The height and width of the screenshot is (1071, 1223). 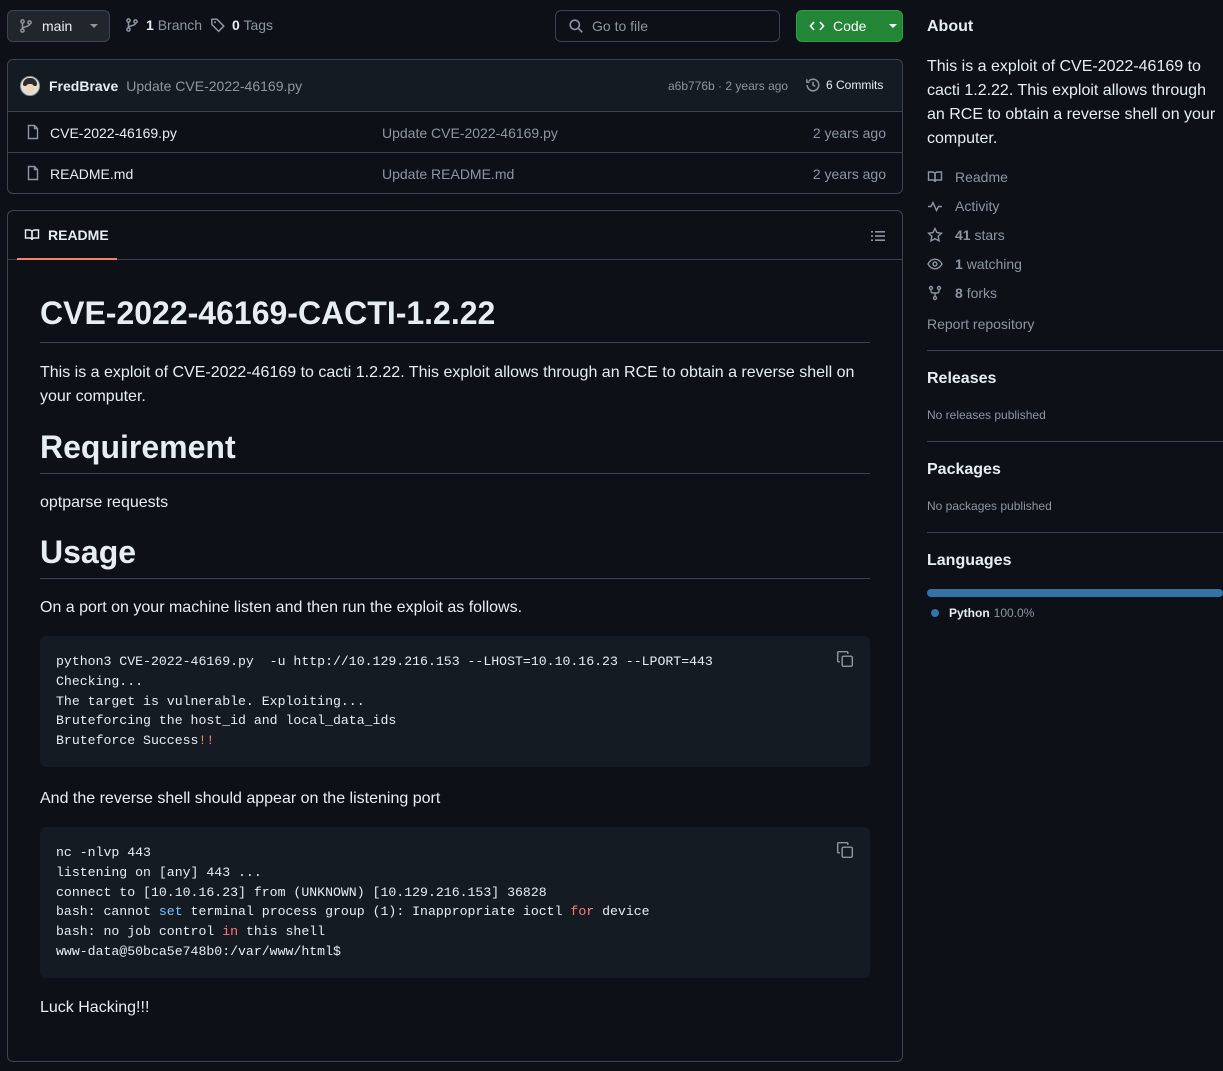 What do you see at coordinates (959, 292) in the screenshot?
I see `forks-count: 8` at bounding box center [959, 292].